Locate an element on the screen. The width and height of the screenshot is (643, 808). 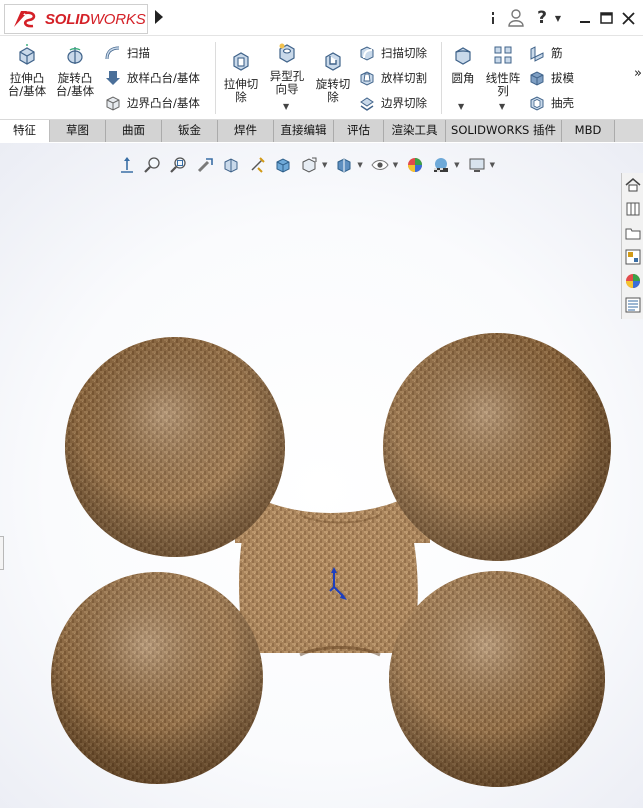
expand-pin-icon is located at coordinates (494, 18).